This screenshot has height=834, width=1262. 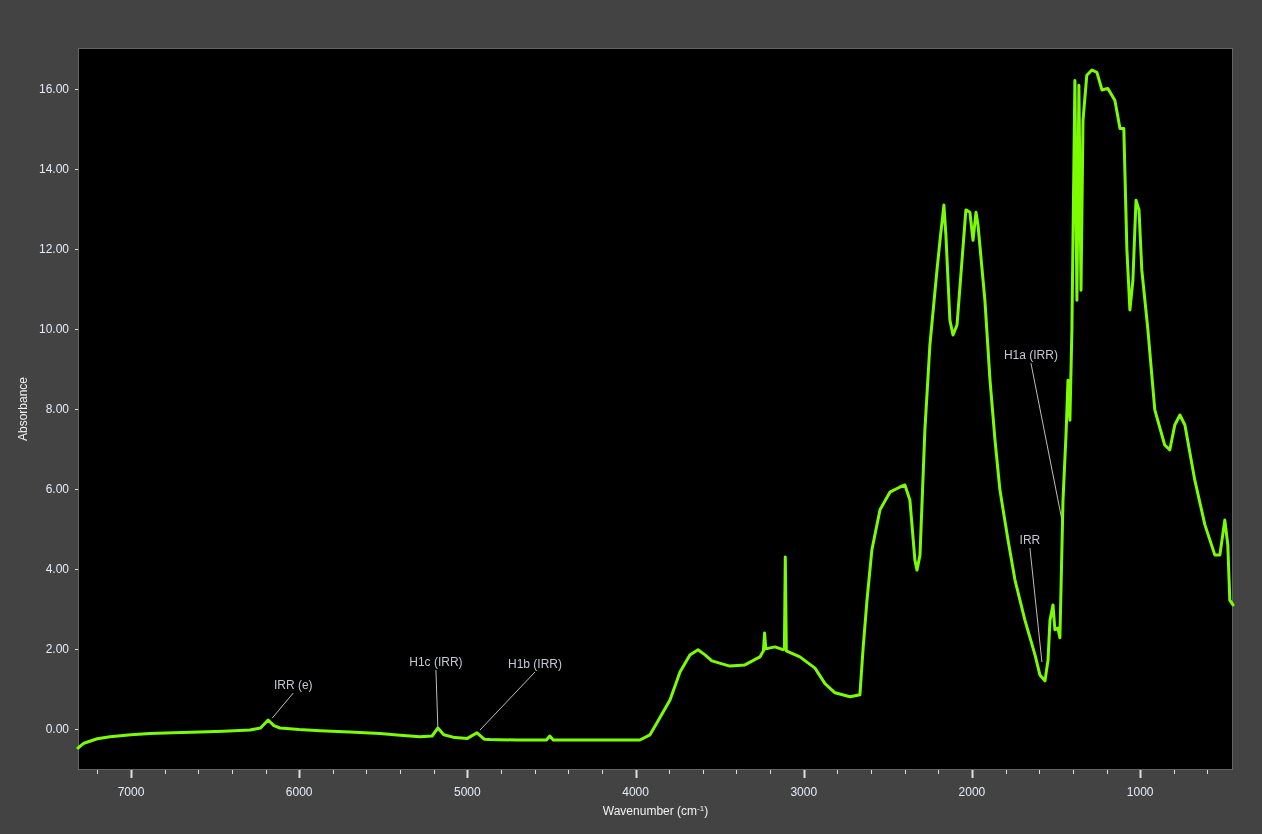 What do you see at coordinates (1030, 540) in the screenshot?
I see `peak-label: IRR` at bounding box center [1030, 540].